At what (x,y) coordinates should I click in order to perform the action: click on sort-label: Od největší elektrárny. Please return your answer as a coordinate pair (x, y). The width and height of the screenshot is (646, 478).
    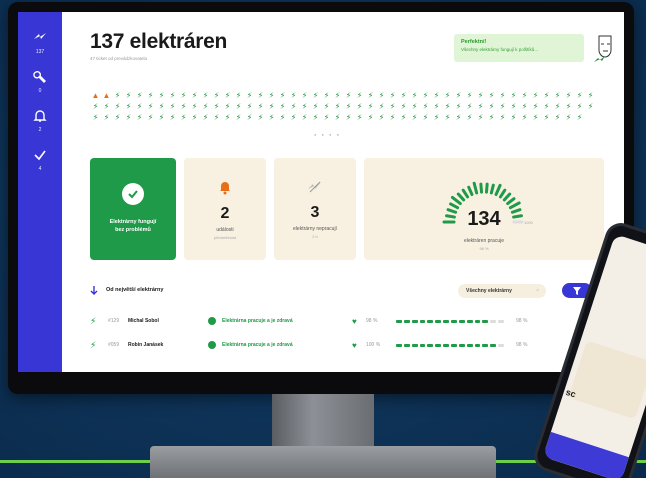
    Looking at the image, I should click on (134, 290).